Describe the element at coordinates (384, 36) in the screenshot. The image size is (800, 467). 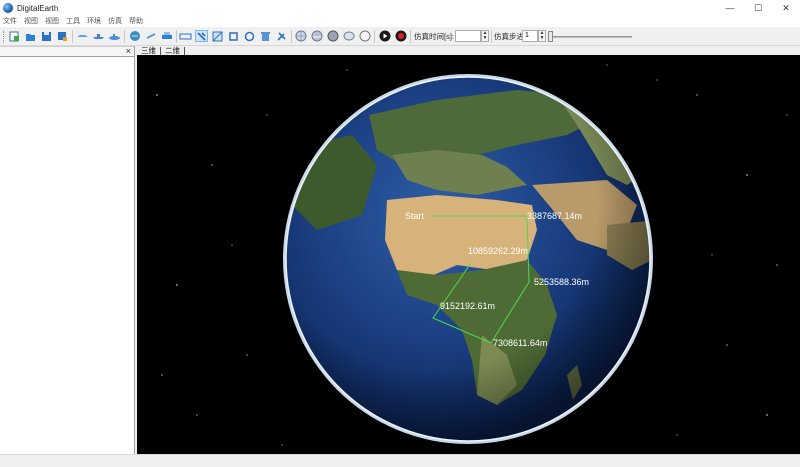
I see `play-icon` at that location.